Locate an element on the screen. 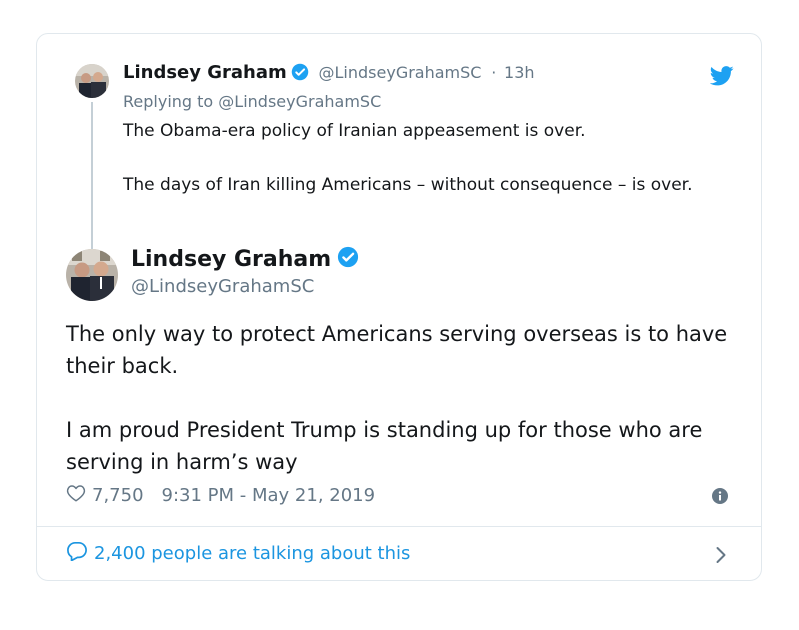 This screenshot has width=799, height=630. main-author-name: Lindsey Graham is located at coordinates (245, 260).